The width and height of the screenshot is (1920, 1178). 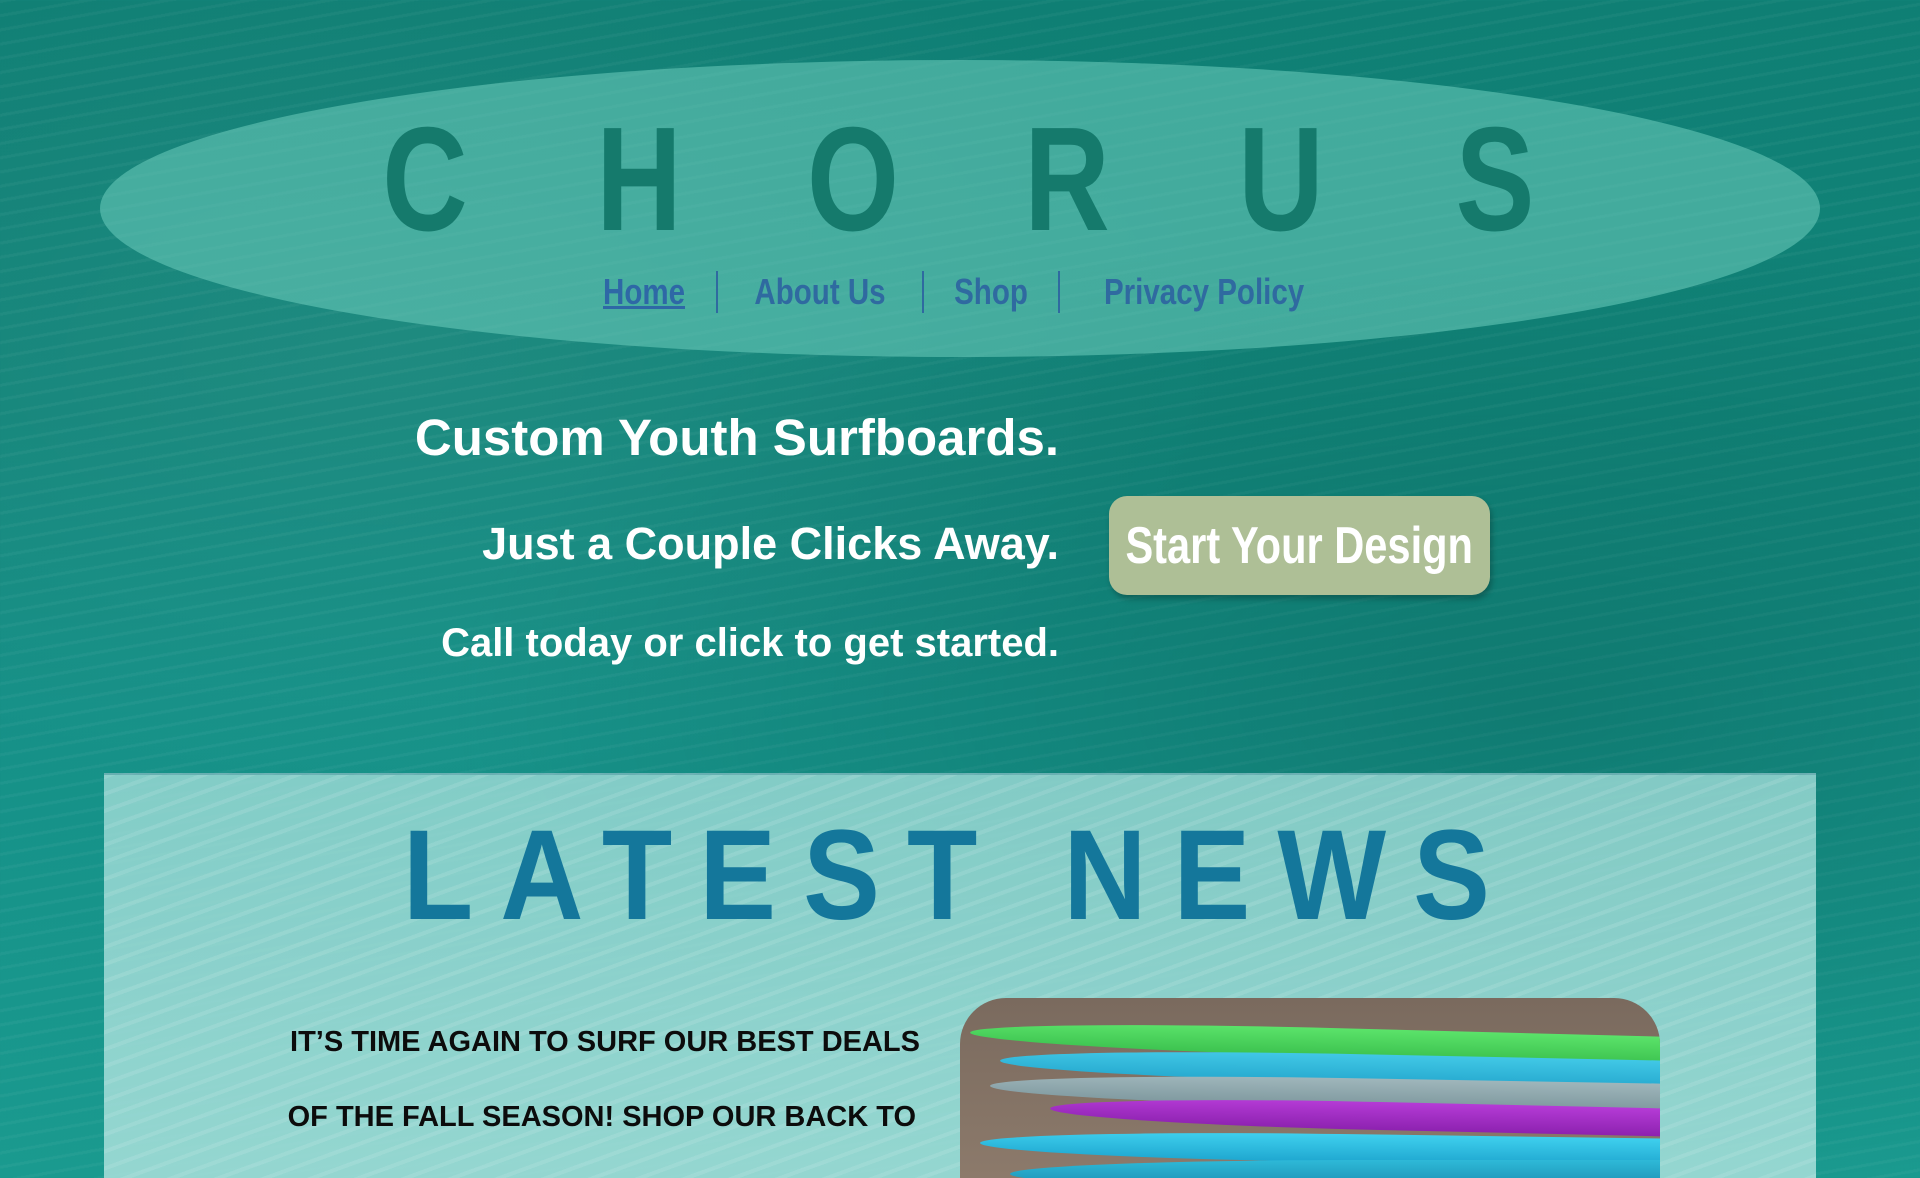 What do you see at coordinates (605, 1042) in the screenshot?
I see `news-text-line: IT’S TIME AGAIN TO SURF OUR BEST DEALS` at bounding box center [605, 1042].